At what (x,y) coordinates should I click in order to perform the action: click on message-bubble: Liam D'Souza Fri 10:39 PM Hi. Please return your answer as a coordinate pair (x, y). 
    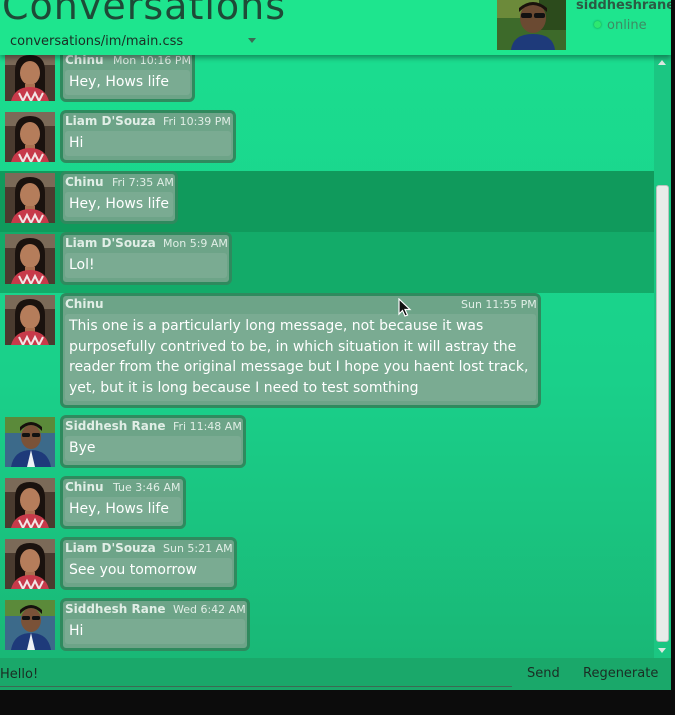
    Looking at the image, I should click on (148, 136).